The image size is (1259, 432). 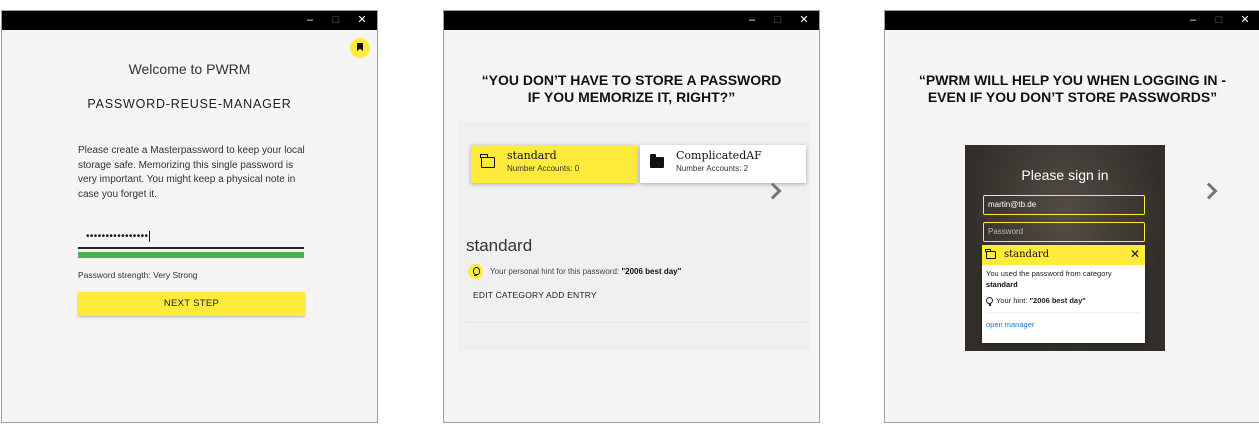 I want to click on popup-message-category: standard, so click(x=1002, y=284).